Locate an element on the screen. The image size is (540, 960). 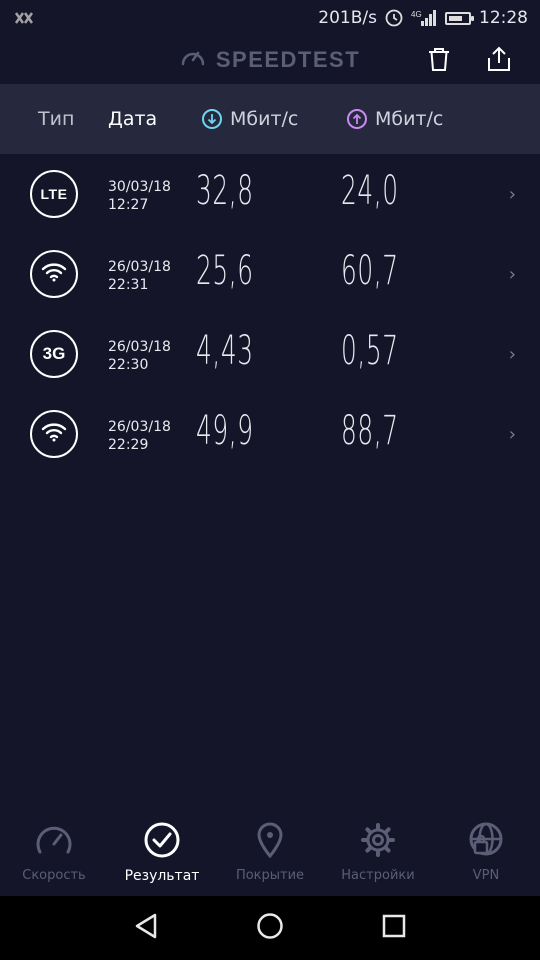
result-datetime: 26/03/18 22:30 is located at coordinates (139, 356).